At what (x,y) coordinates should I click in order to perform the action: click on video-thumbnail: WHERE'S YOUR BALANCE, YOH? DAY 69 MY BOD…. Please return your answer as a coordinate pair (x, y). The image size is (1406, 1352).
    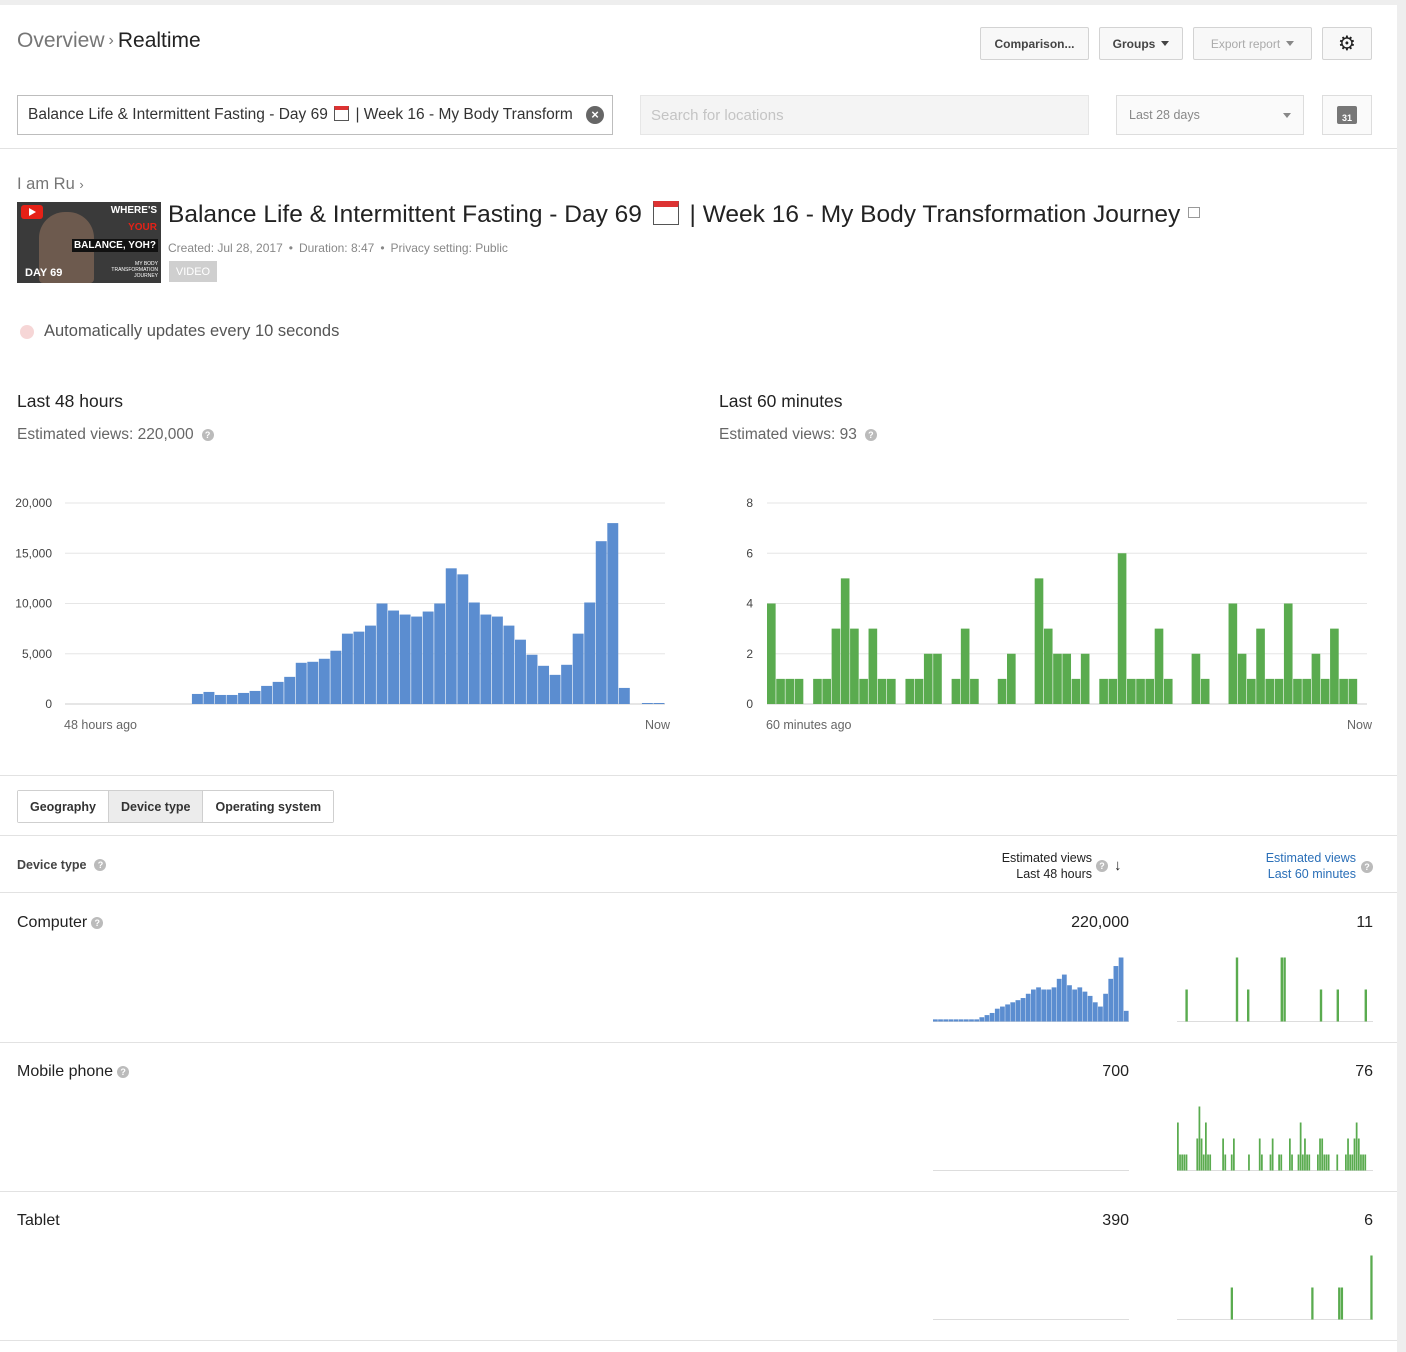
    Looking at the image, I should click on (89, 242).